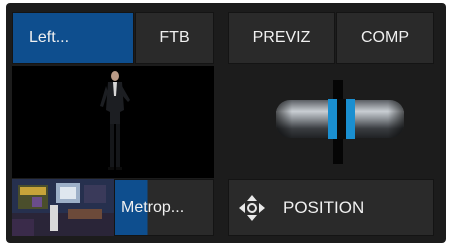 The height and width of the screenshot is (248, 450). Describe the element at coordinates (252, 207) in the screenshot. I see `move-arrows-icon` at that location.